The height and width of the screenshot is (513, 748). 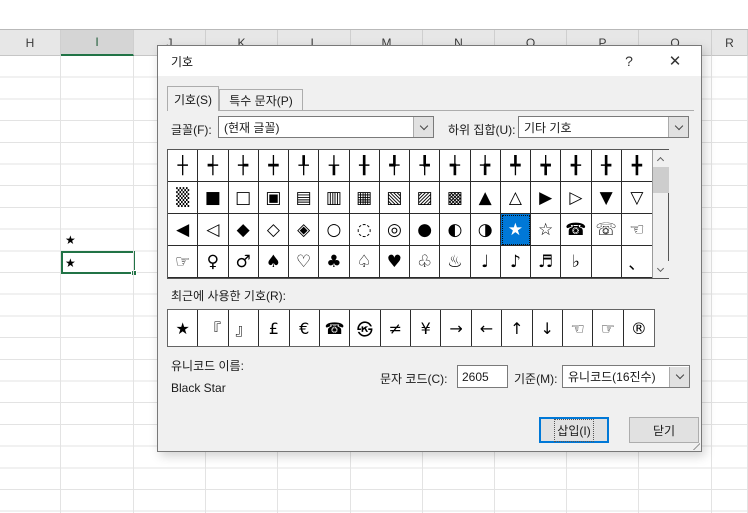 What do you see at coordinates (213, 328) in the screenshot?
I see `recent-symbol-cell: 『` at bounding box center [213, 328].